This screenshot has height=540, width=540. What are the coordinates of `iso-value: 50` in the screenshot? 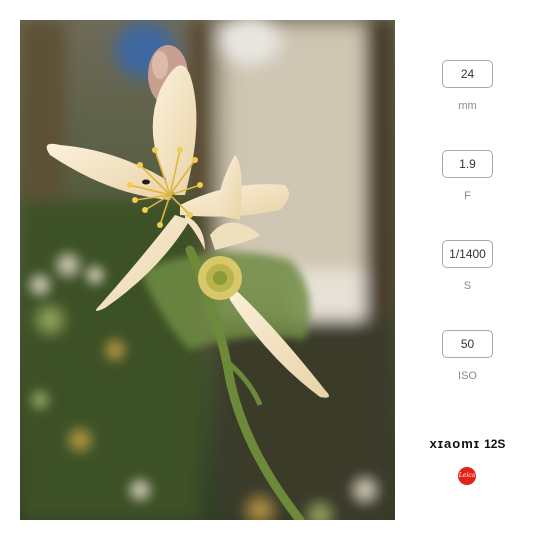 It's located at (467, 344).